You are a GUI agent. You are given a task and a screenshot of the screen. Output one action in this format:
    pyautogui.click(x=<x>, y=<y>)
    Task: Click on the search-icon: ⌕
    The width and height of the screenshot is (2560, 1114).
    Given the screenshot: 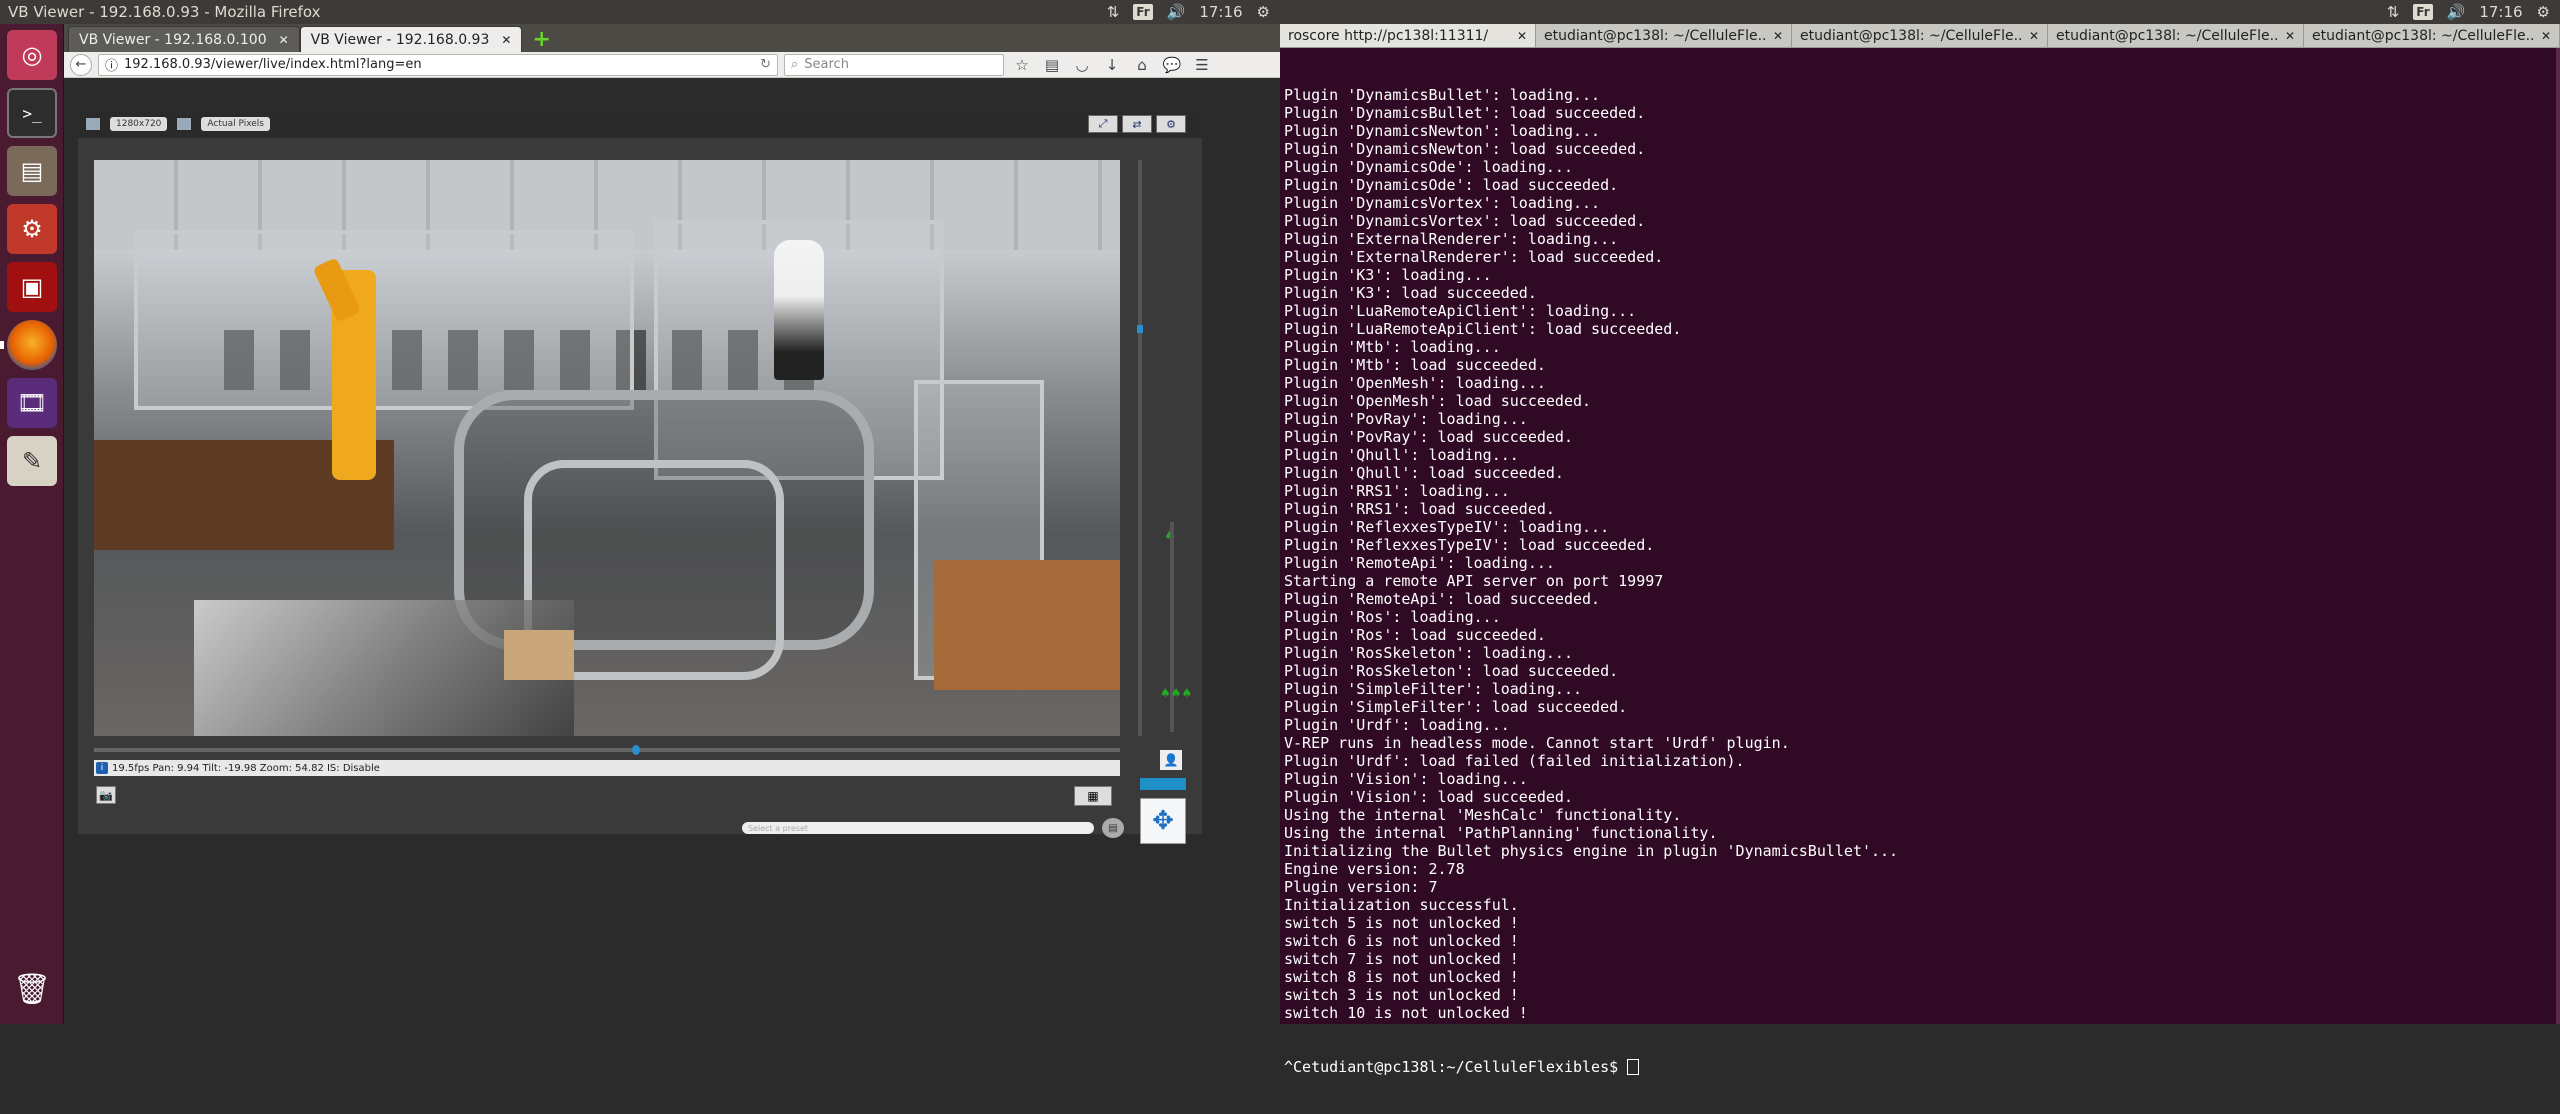 What is the action you would take?
    pyautogui.click(x=795, y=64)
    